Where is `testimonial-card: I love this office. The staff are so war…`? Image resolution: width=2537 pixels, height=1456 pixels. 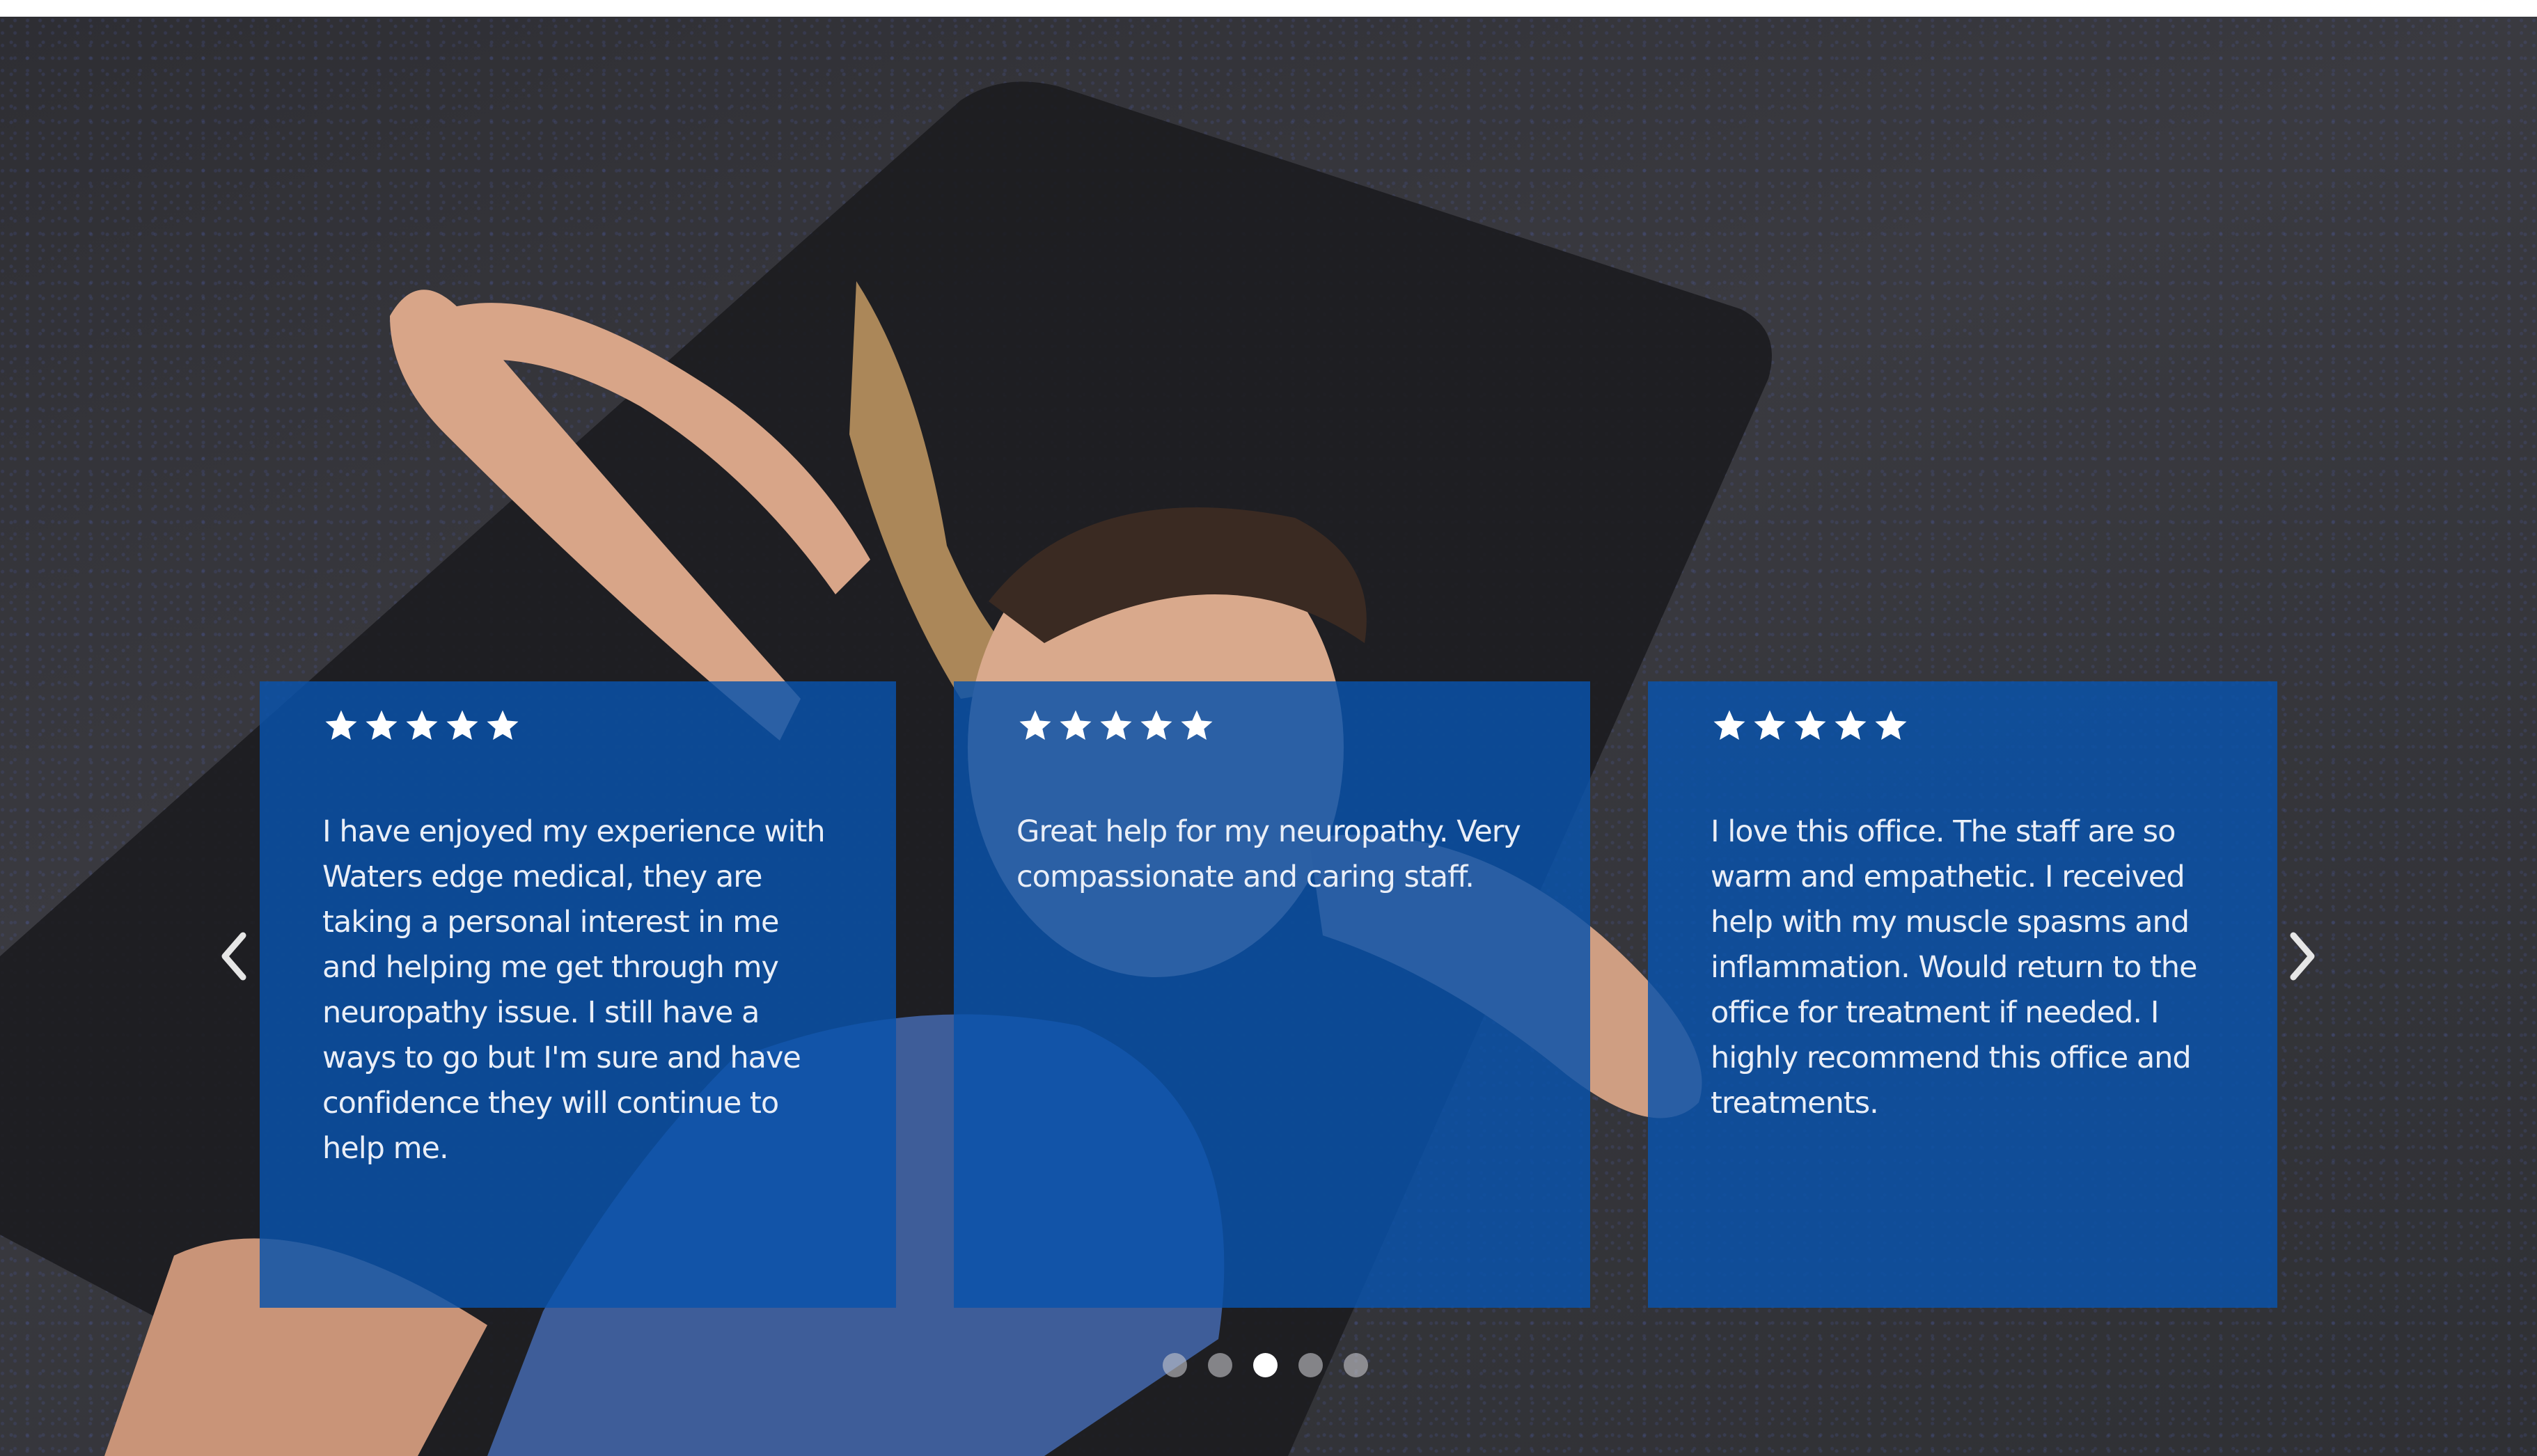
testimonial-card: I love this office. The staff are so war… is located at coordinates (1962, 994).